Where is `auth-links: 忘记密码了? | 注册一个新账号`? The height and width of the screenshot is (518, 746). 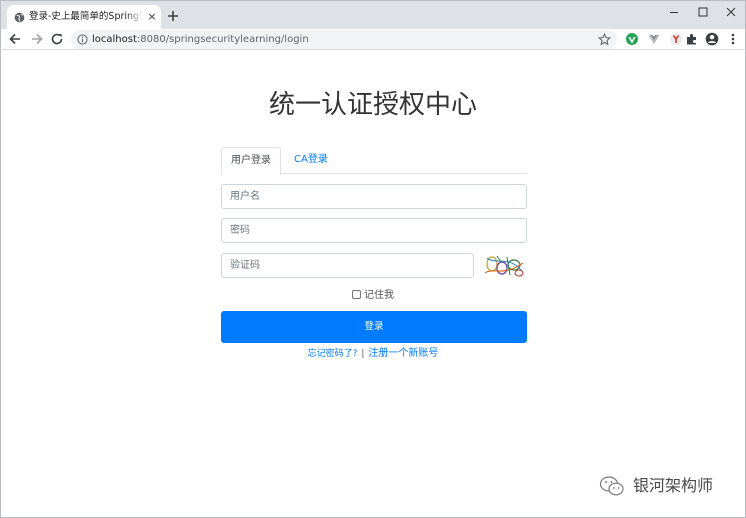
auth-links: 忘记密码了? | 注册一个新账号 is located at coordinates (373, 354).